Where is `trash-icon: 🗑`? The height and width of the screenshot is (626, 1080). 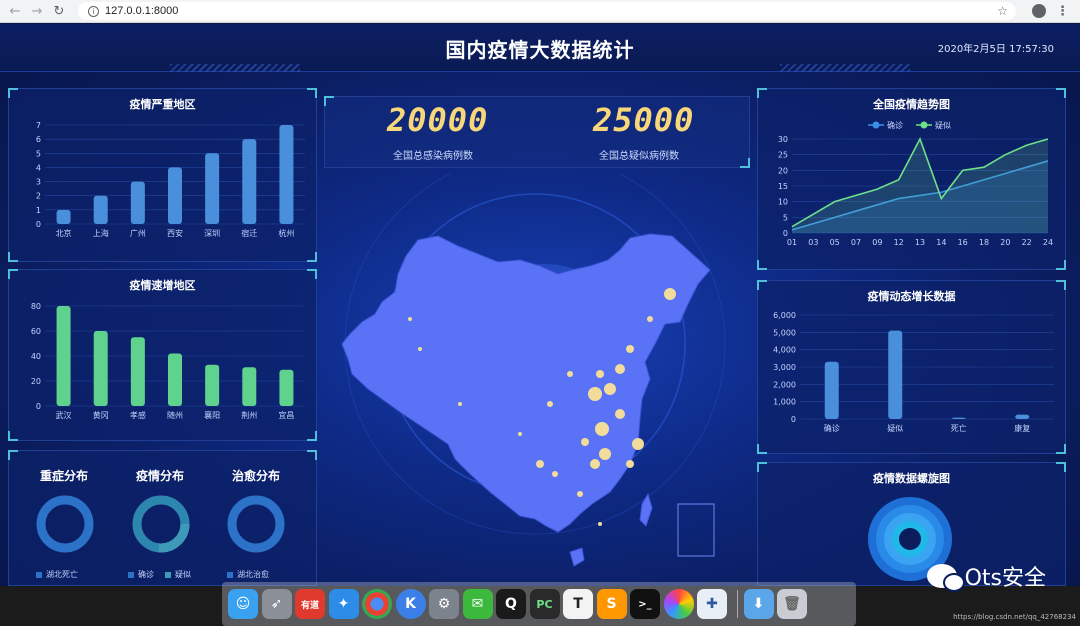 trash-icon: 🗑 is located at coordinates (792, 604).